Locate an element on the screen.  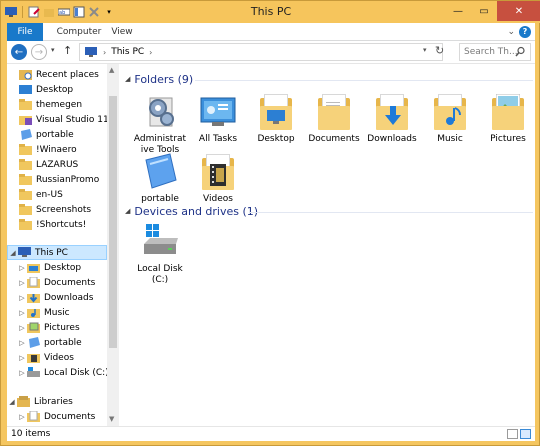
large-icons-view-icon is located at coordinates (525, 434).